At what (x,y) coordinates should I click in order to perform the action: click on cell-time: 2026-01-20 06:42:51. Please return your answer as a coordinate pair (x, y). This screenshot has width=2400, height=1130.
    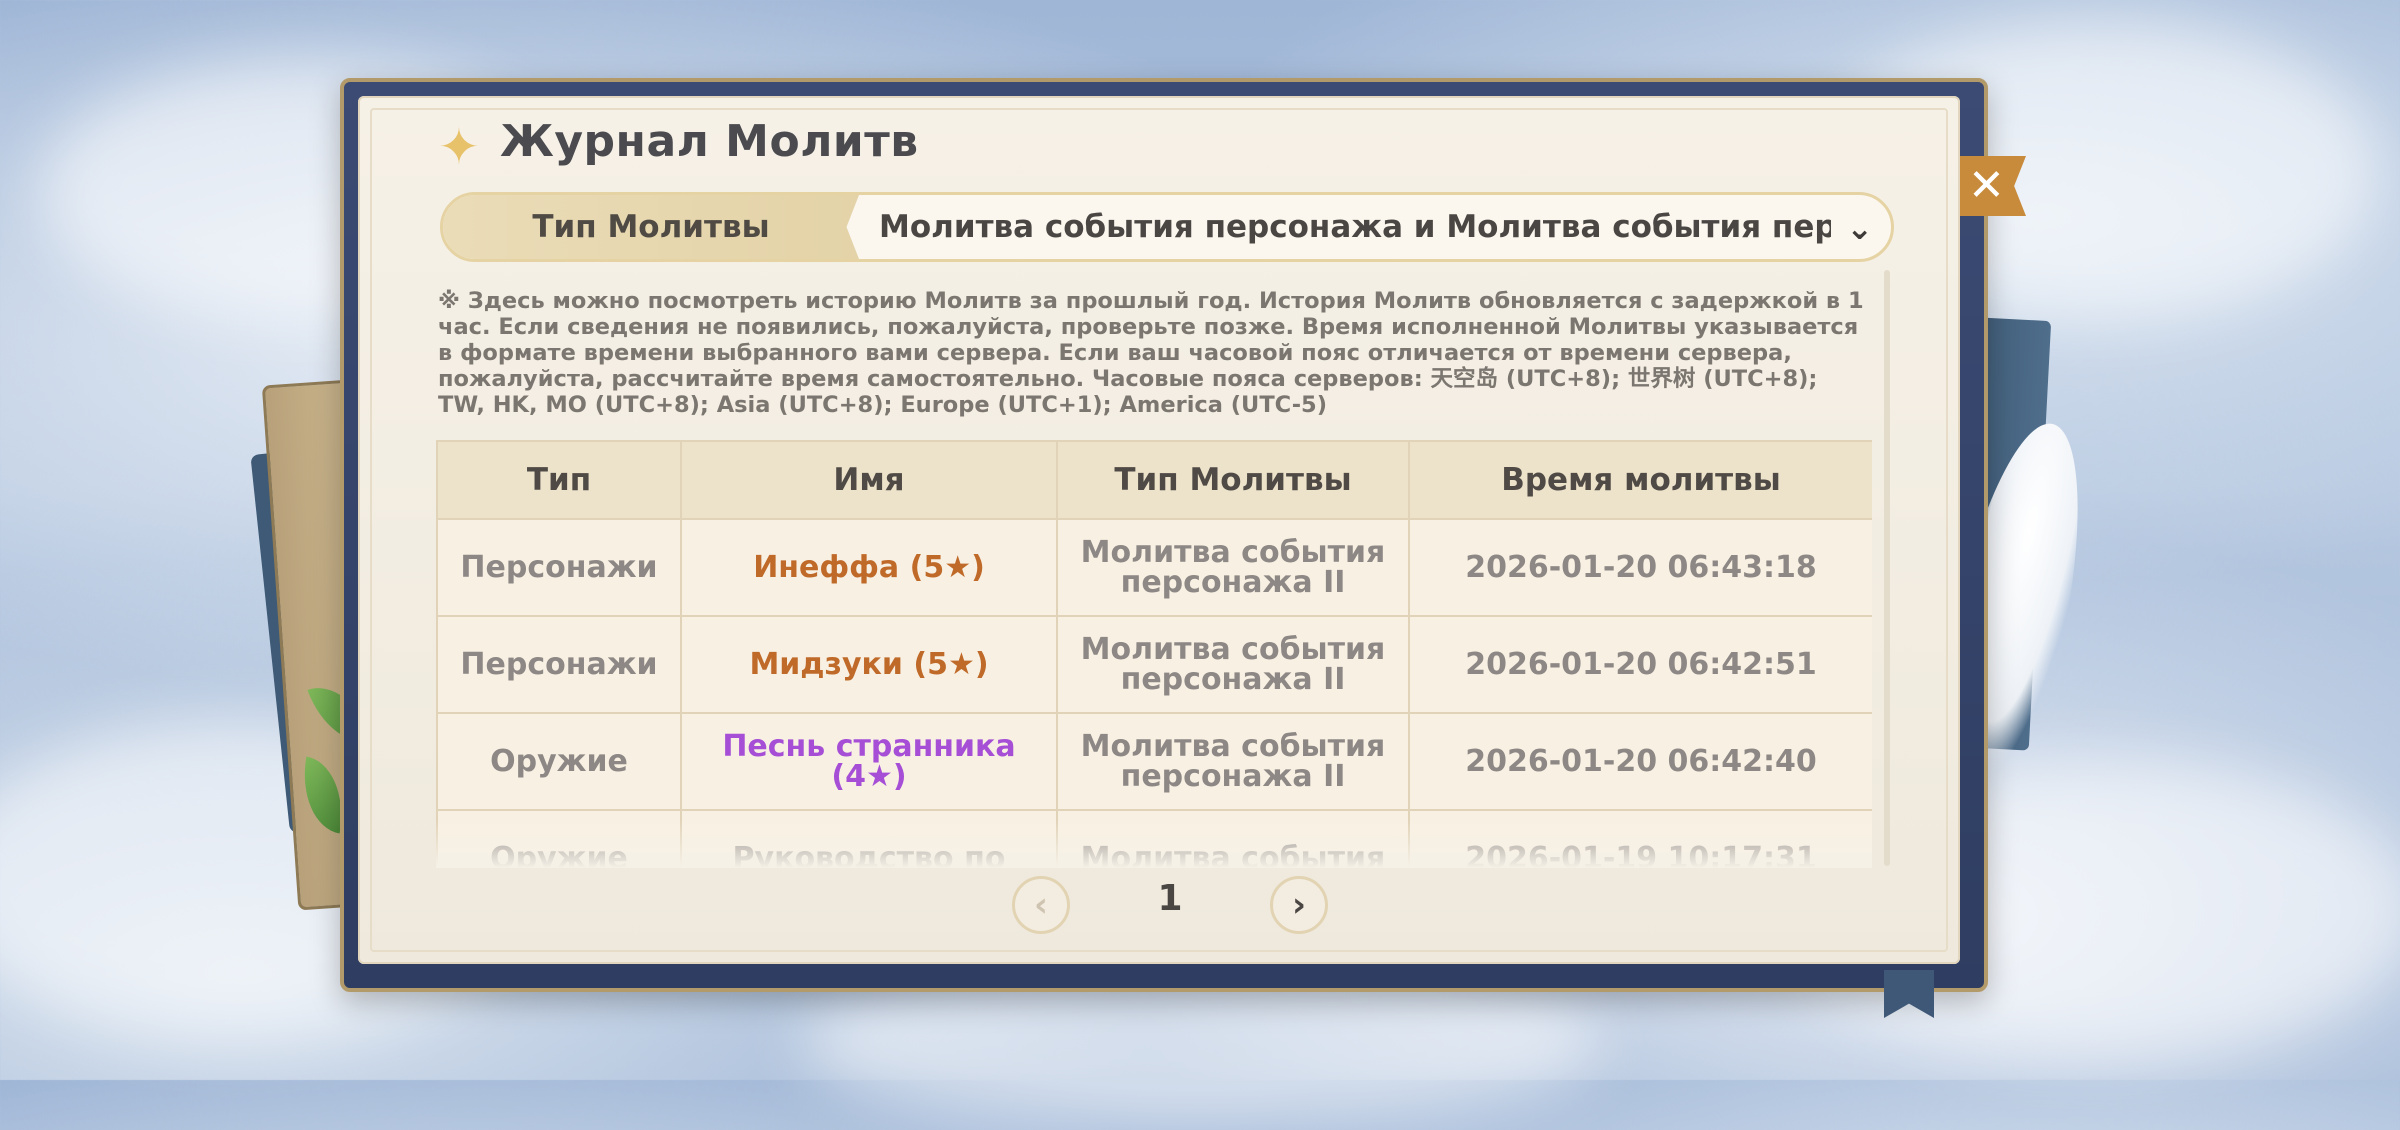
    Looking at the image, I should click on (1640, 664).